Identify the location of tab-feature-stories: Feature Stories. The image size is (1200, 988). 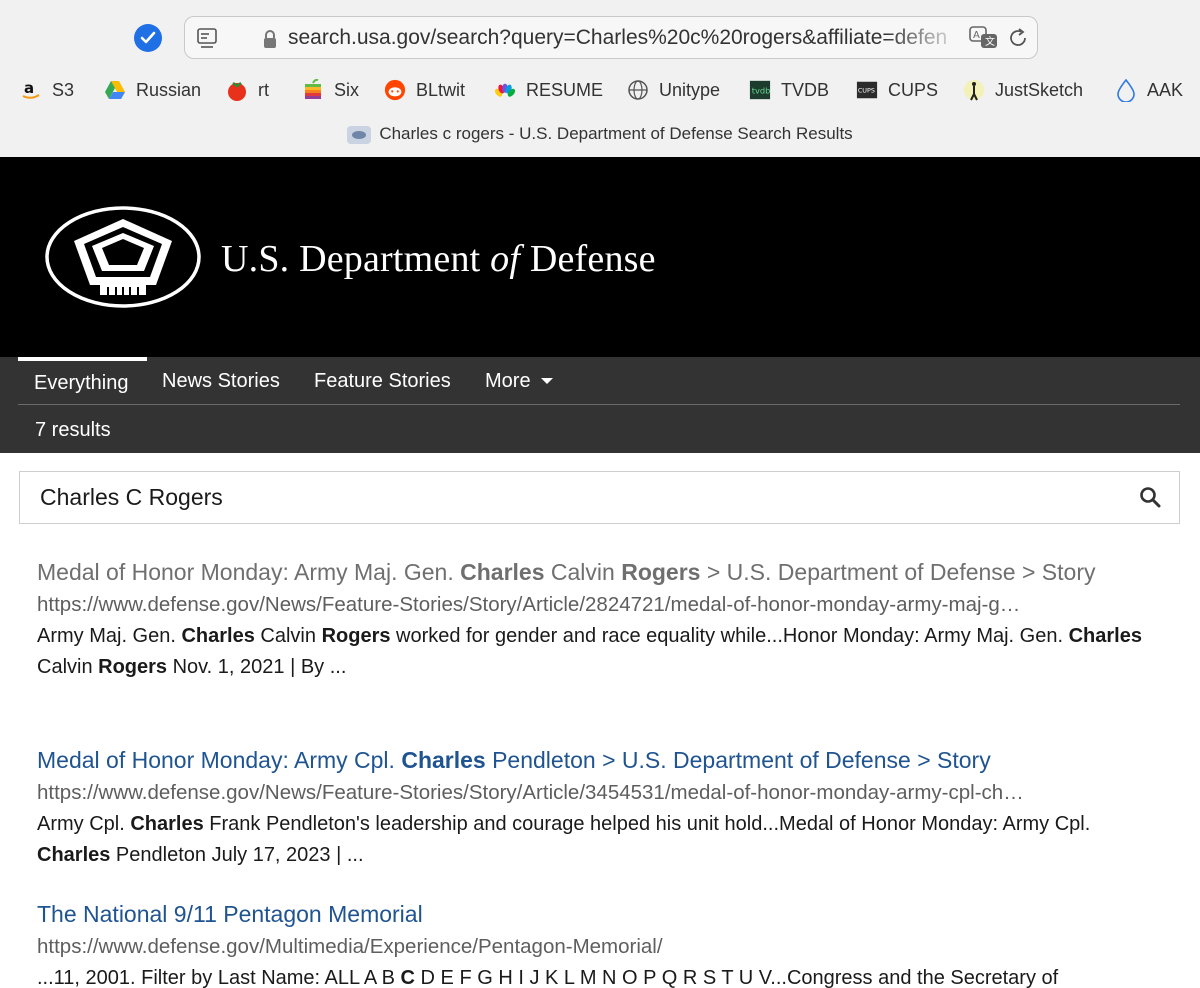
(382, 381).